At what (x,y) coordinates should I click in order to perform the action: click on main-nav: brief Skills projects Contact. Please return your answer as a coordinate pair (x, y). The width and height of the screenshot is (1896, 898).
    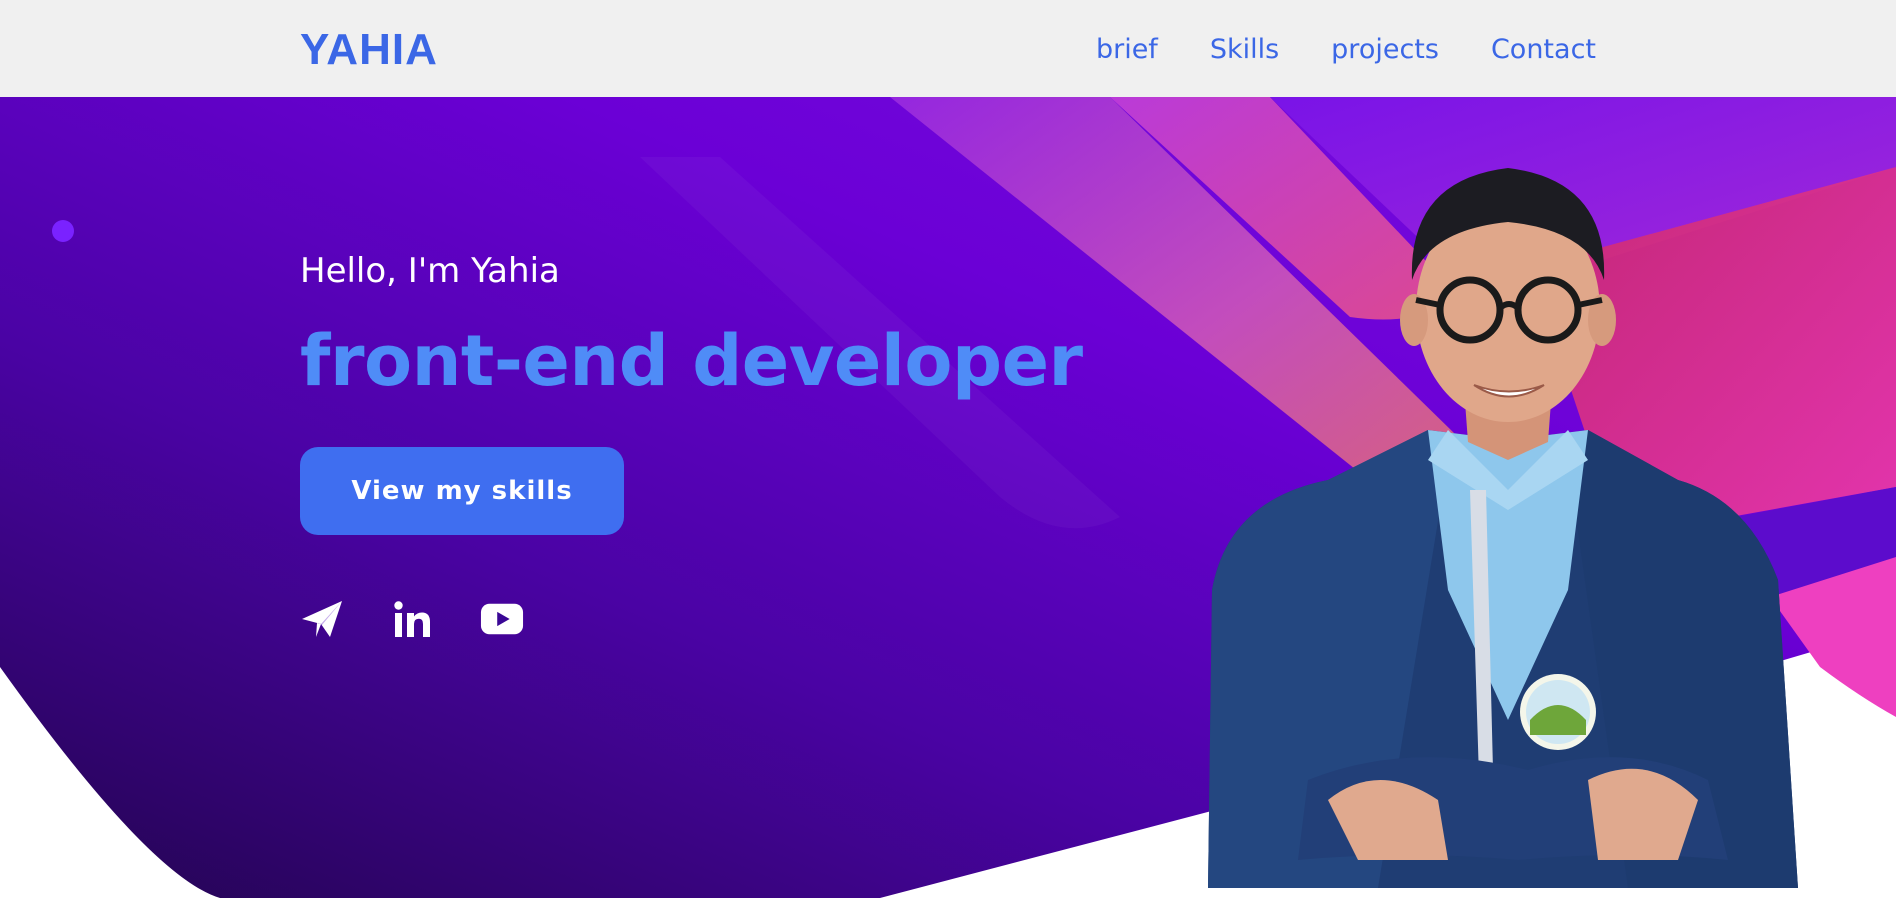
    Looking at the image, I should click on (1346, 50).